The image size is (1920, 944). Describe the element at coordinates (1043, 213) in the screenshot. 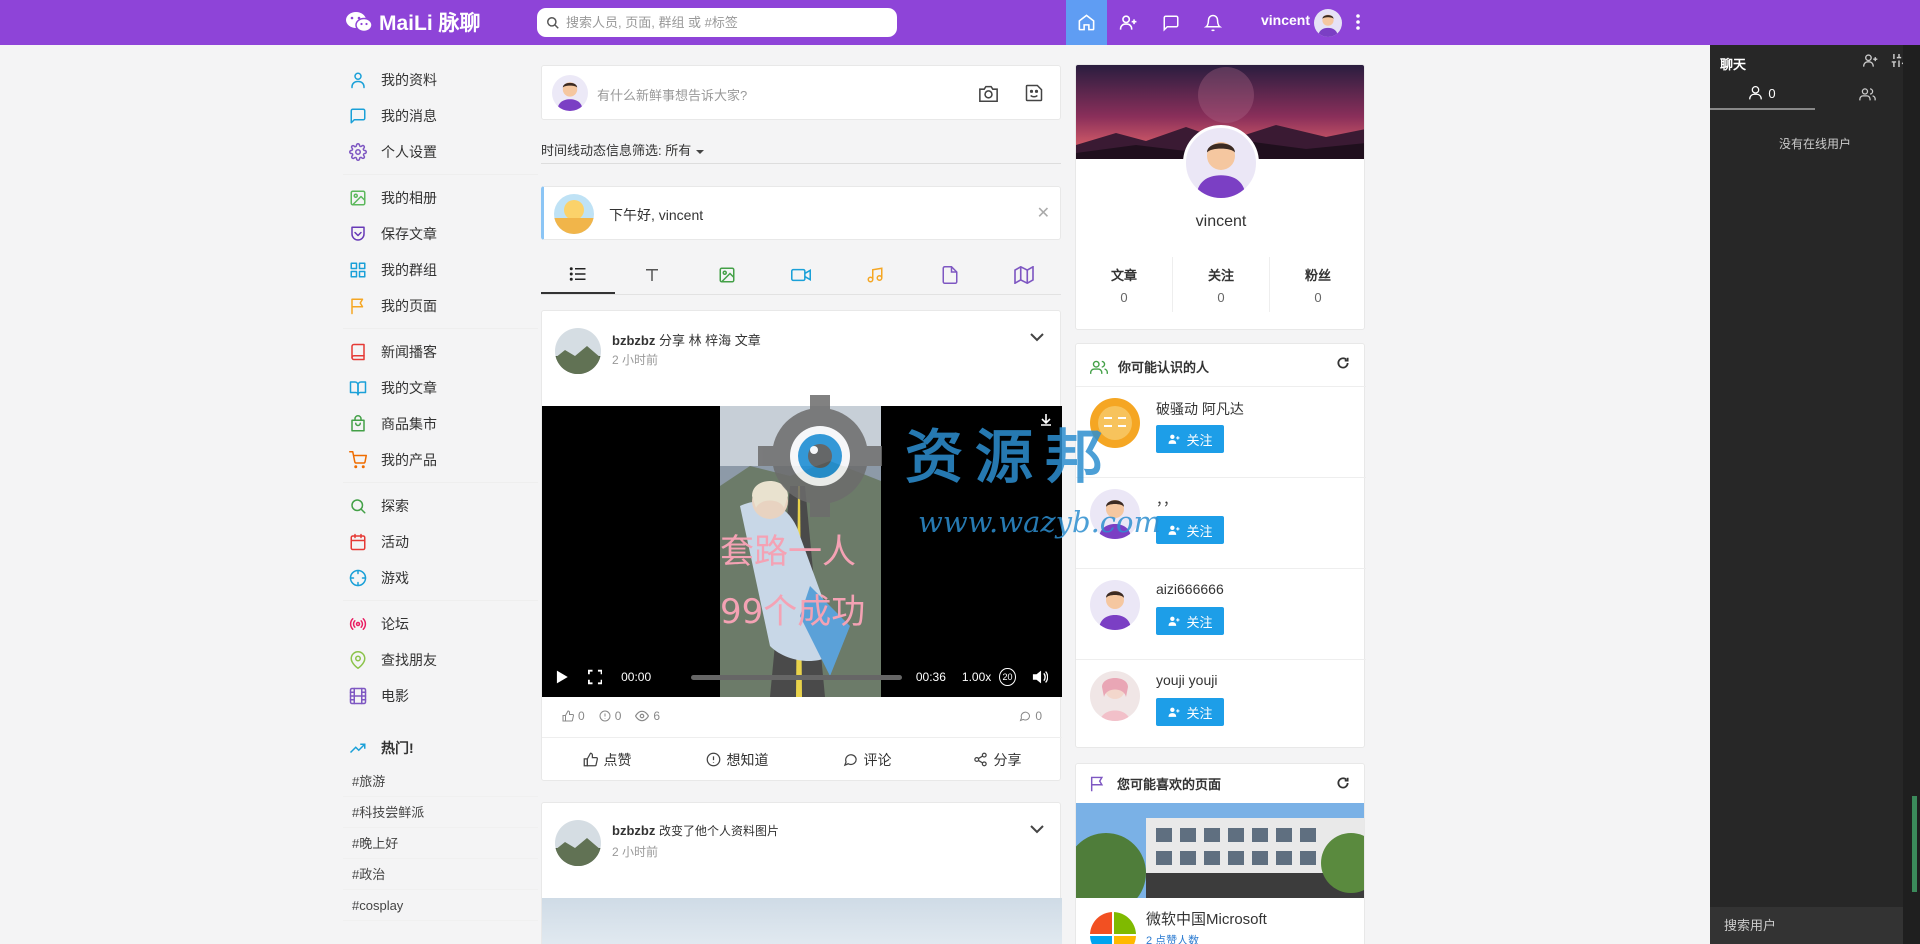

I see `close-icon: ✕` at that location.